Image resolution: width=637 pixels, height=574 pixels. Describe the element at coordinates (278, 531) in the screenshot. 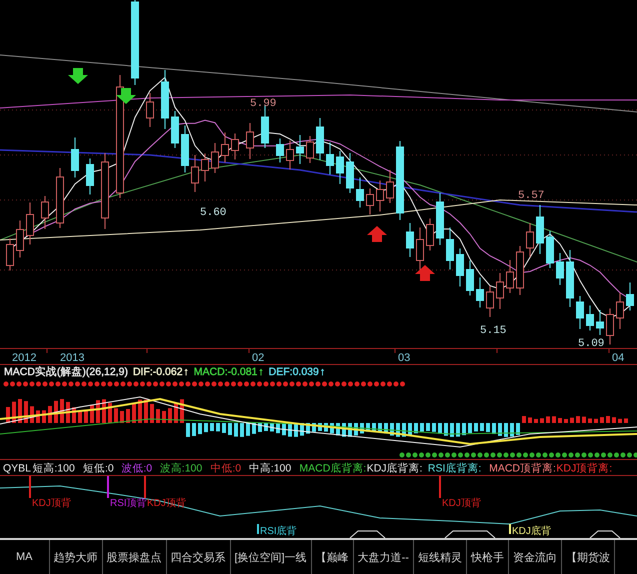

I see `signal-label: RSI底背` at that location.